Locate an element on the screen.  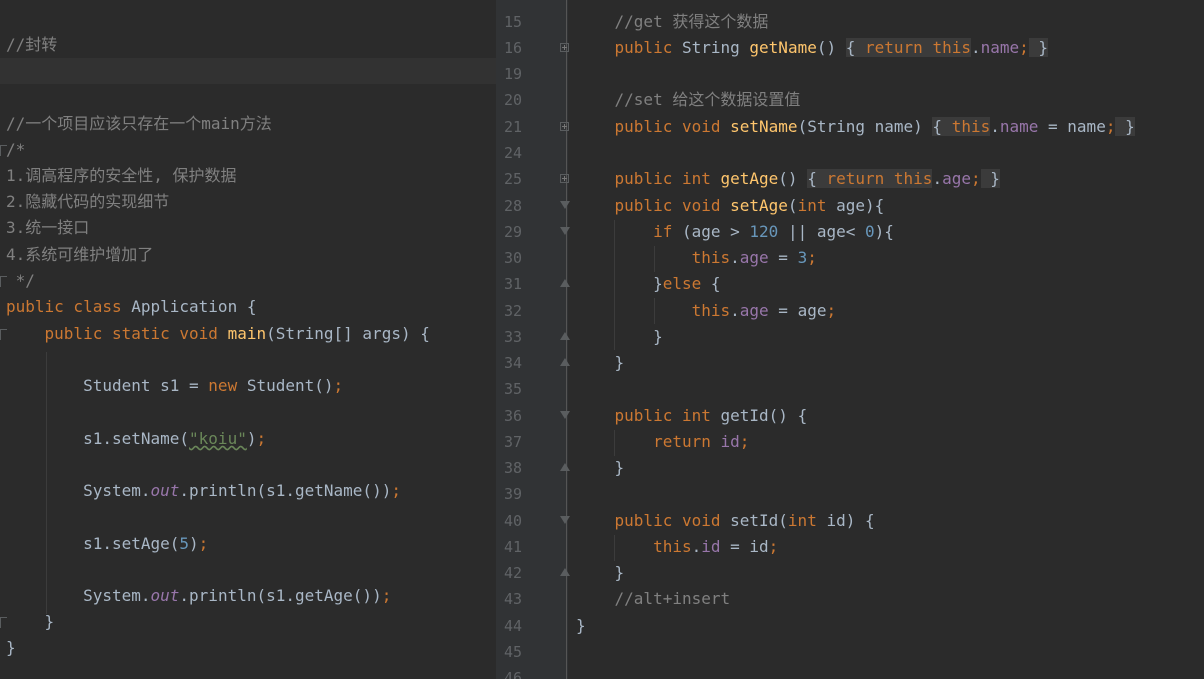
code-token: System. is located at coordinates (78, 490).